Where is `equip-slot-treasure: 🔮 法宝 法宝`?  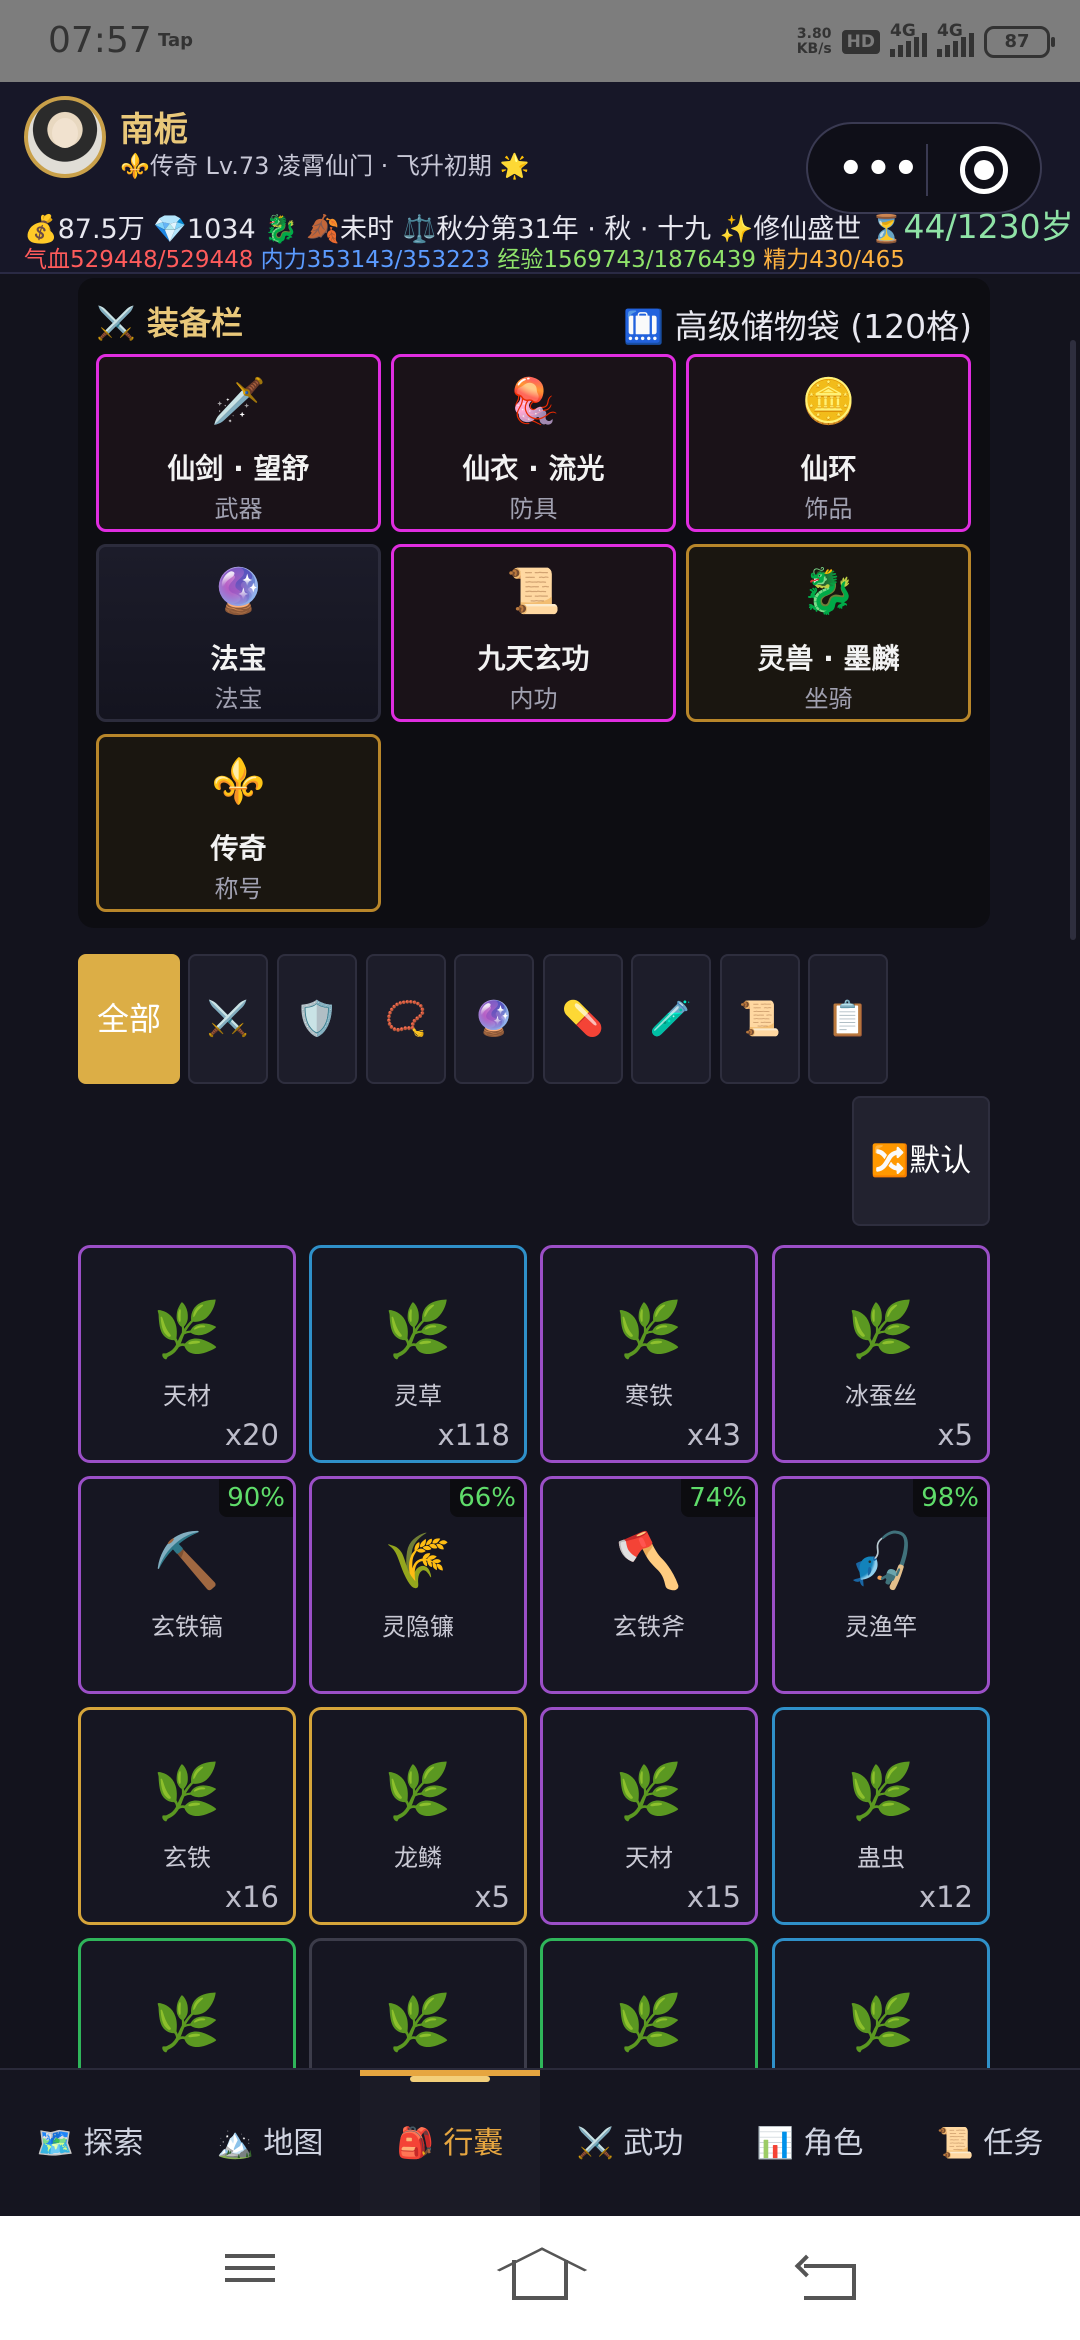 equip-slot-treasure: 🔮 法宝 法宝 is located at coordinates (238, 633).